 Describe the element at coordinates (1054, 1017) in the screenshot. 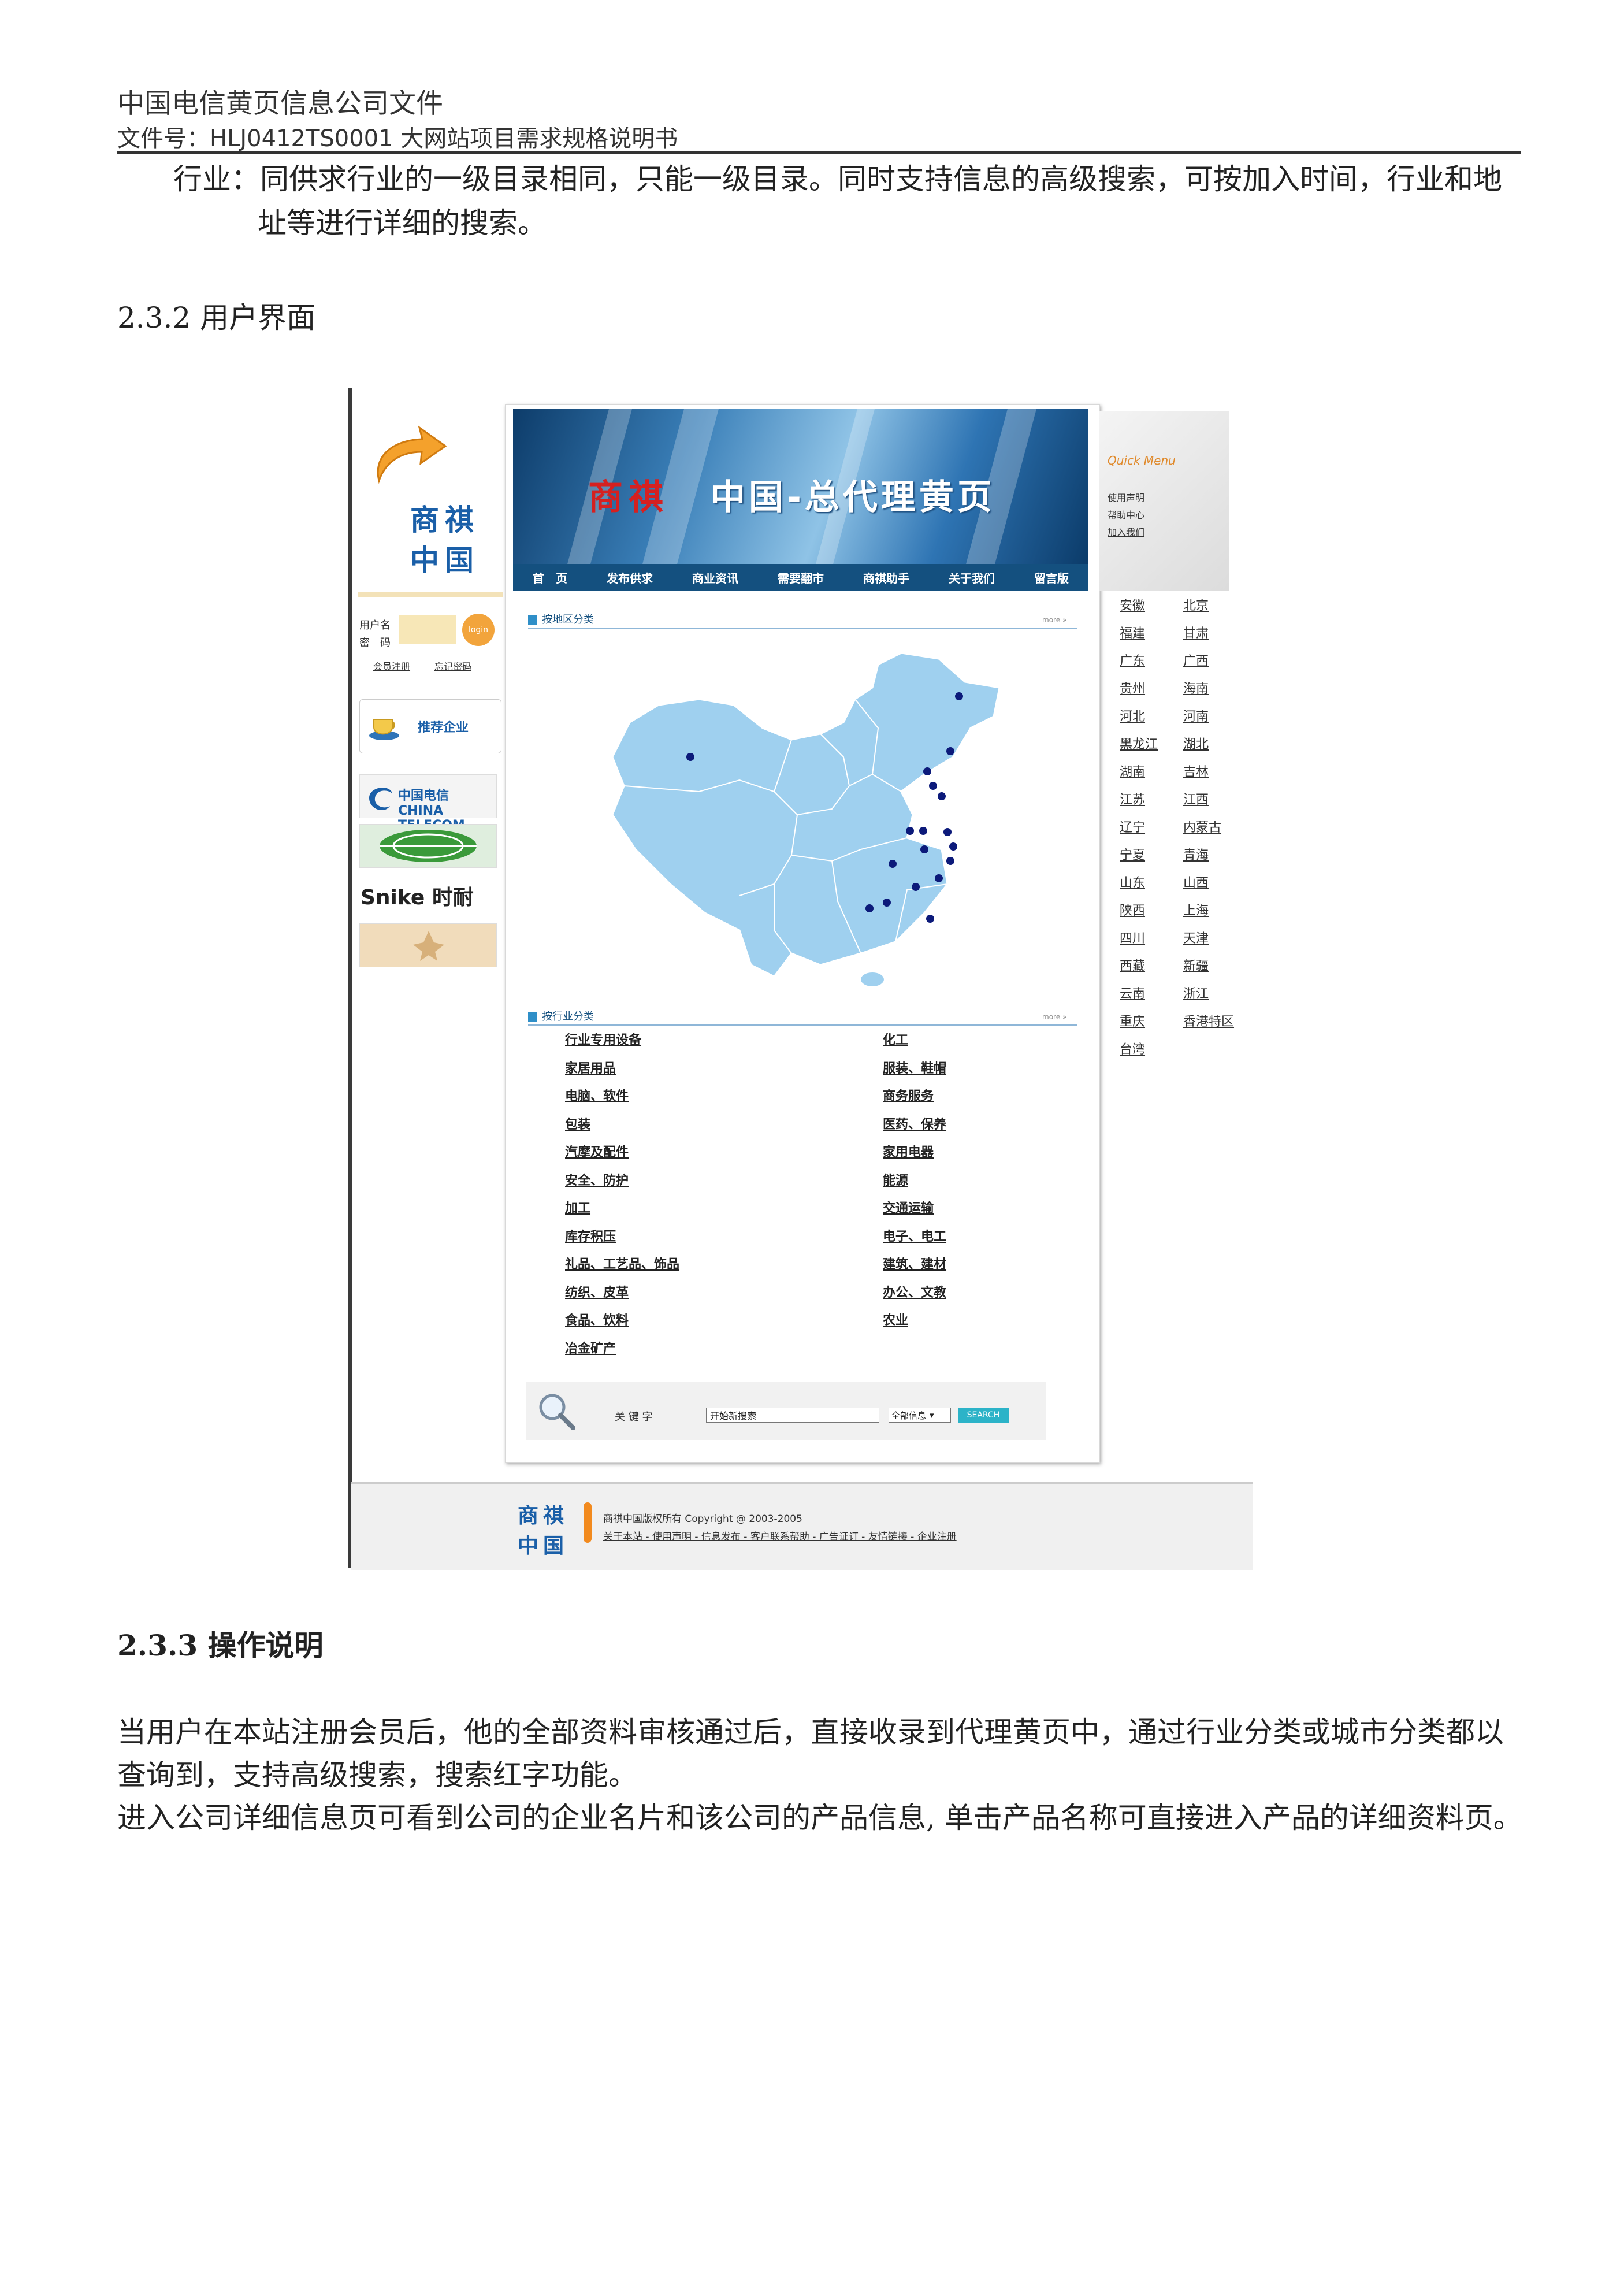

I see `industry-more-link: more »` at that location.